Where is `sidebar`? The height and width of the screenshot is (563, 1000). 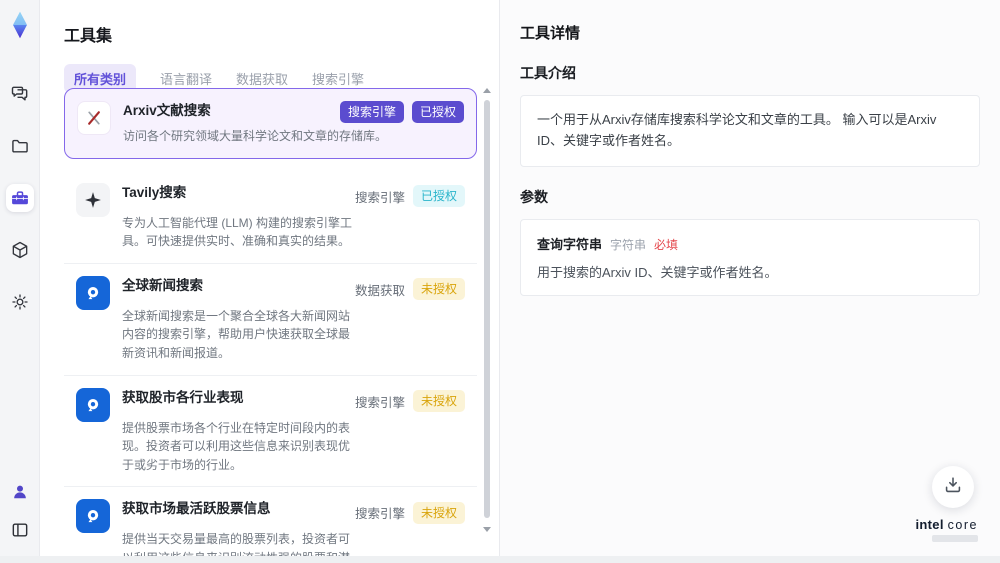
sidebar is located at coordinates (20, 278).